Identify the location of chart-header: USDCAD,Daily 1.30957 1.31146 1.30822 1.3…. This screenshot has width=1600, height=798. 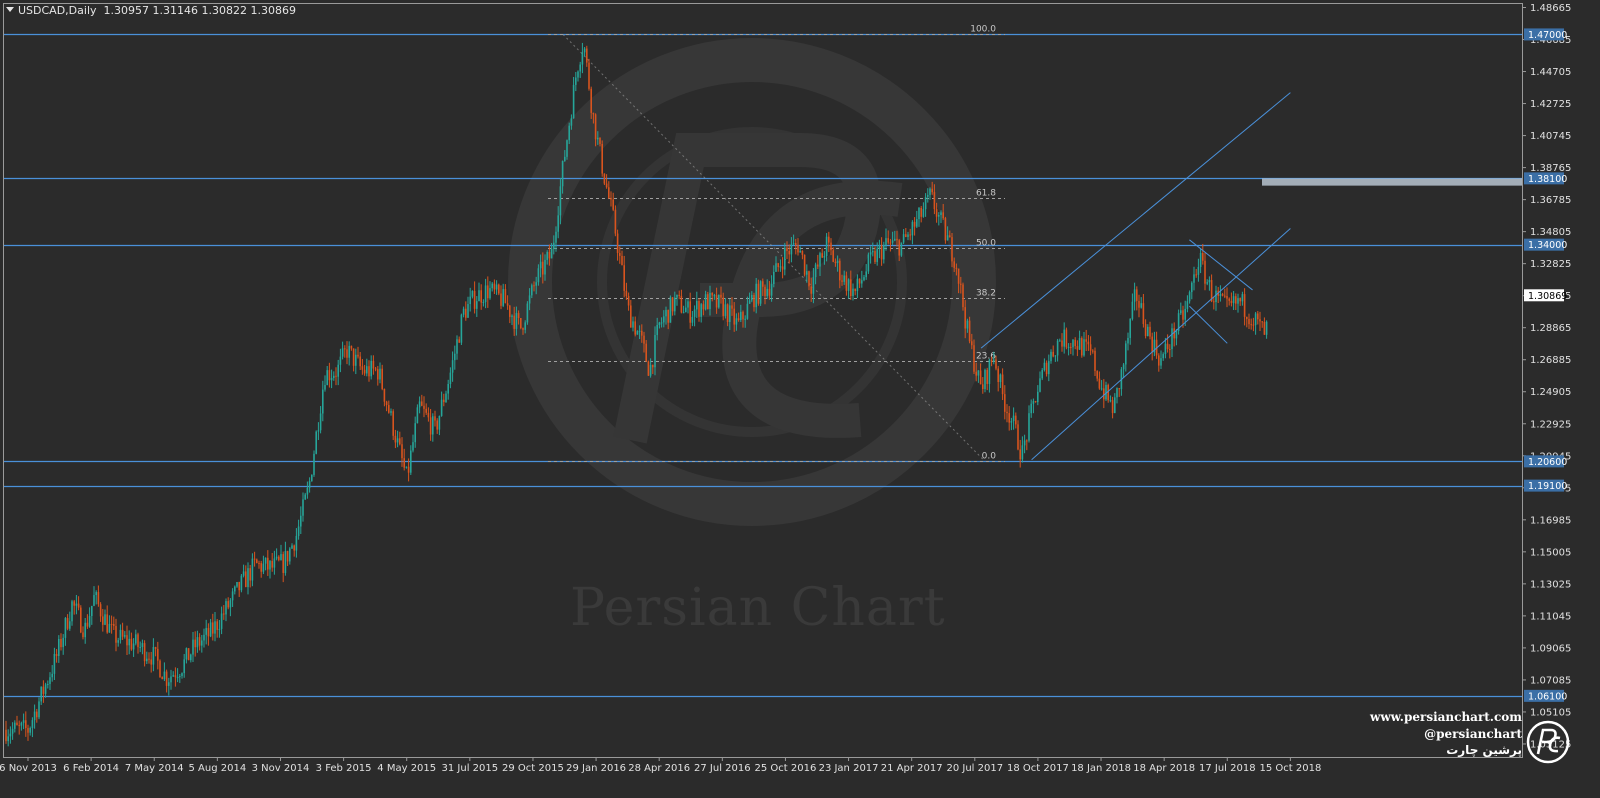
(151, 10).